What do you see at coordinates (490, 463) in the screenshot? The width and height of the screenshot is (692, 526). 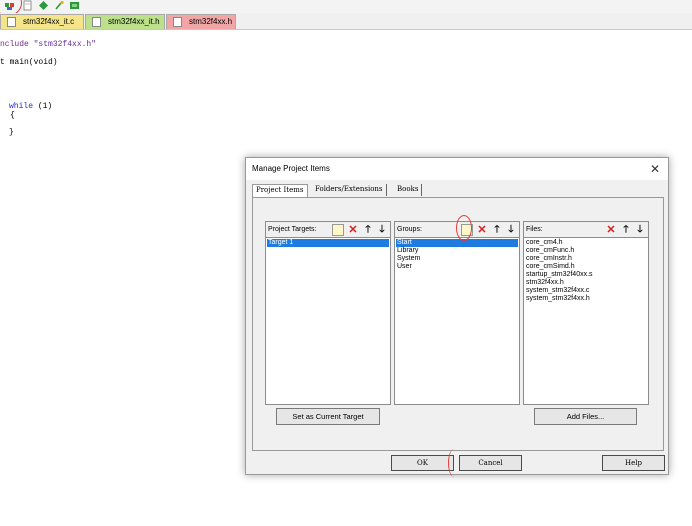 I see `cancel-button: Cancel` at bounding box center [490, 463].